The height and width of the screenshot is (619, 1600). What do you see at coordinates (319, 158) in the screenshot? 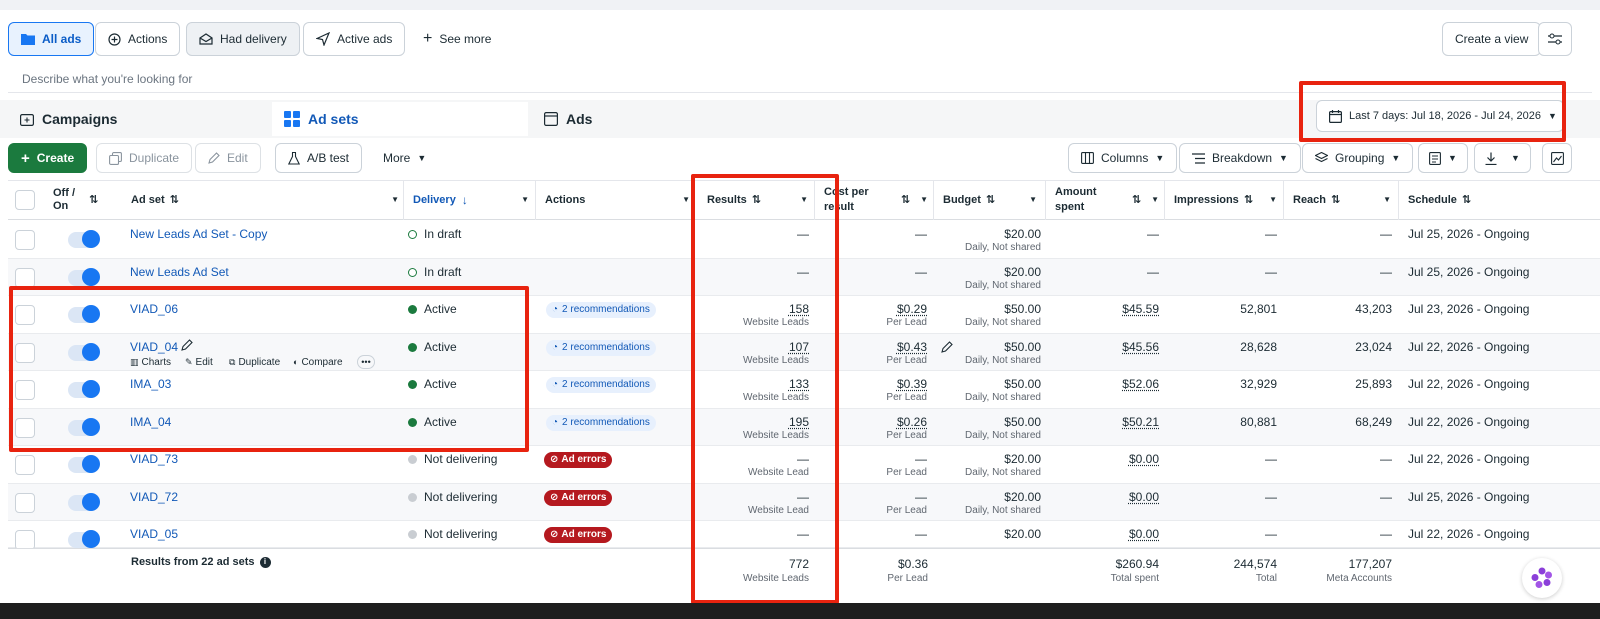
I see `ab-test-button: A/B test` at bounding box center [319, 158].